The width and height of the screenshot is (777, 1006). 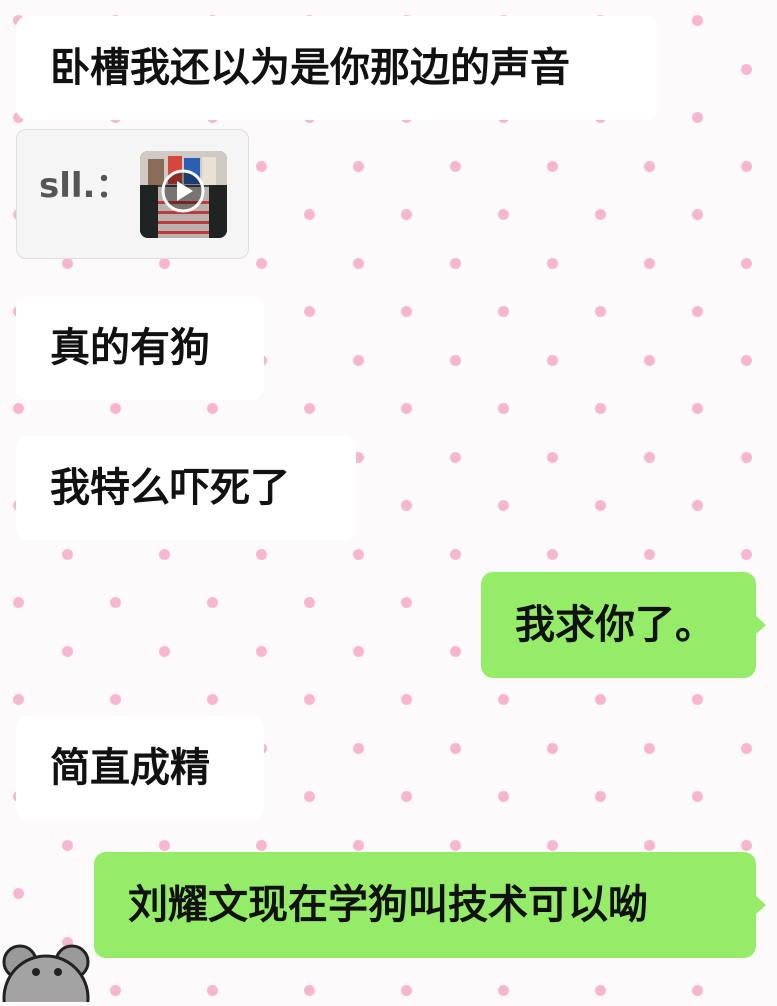 I want to click on message-text: 刘耀文现在学狗叫技术可以呦, so click(x=388, y=905).